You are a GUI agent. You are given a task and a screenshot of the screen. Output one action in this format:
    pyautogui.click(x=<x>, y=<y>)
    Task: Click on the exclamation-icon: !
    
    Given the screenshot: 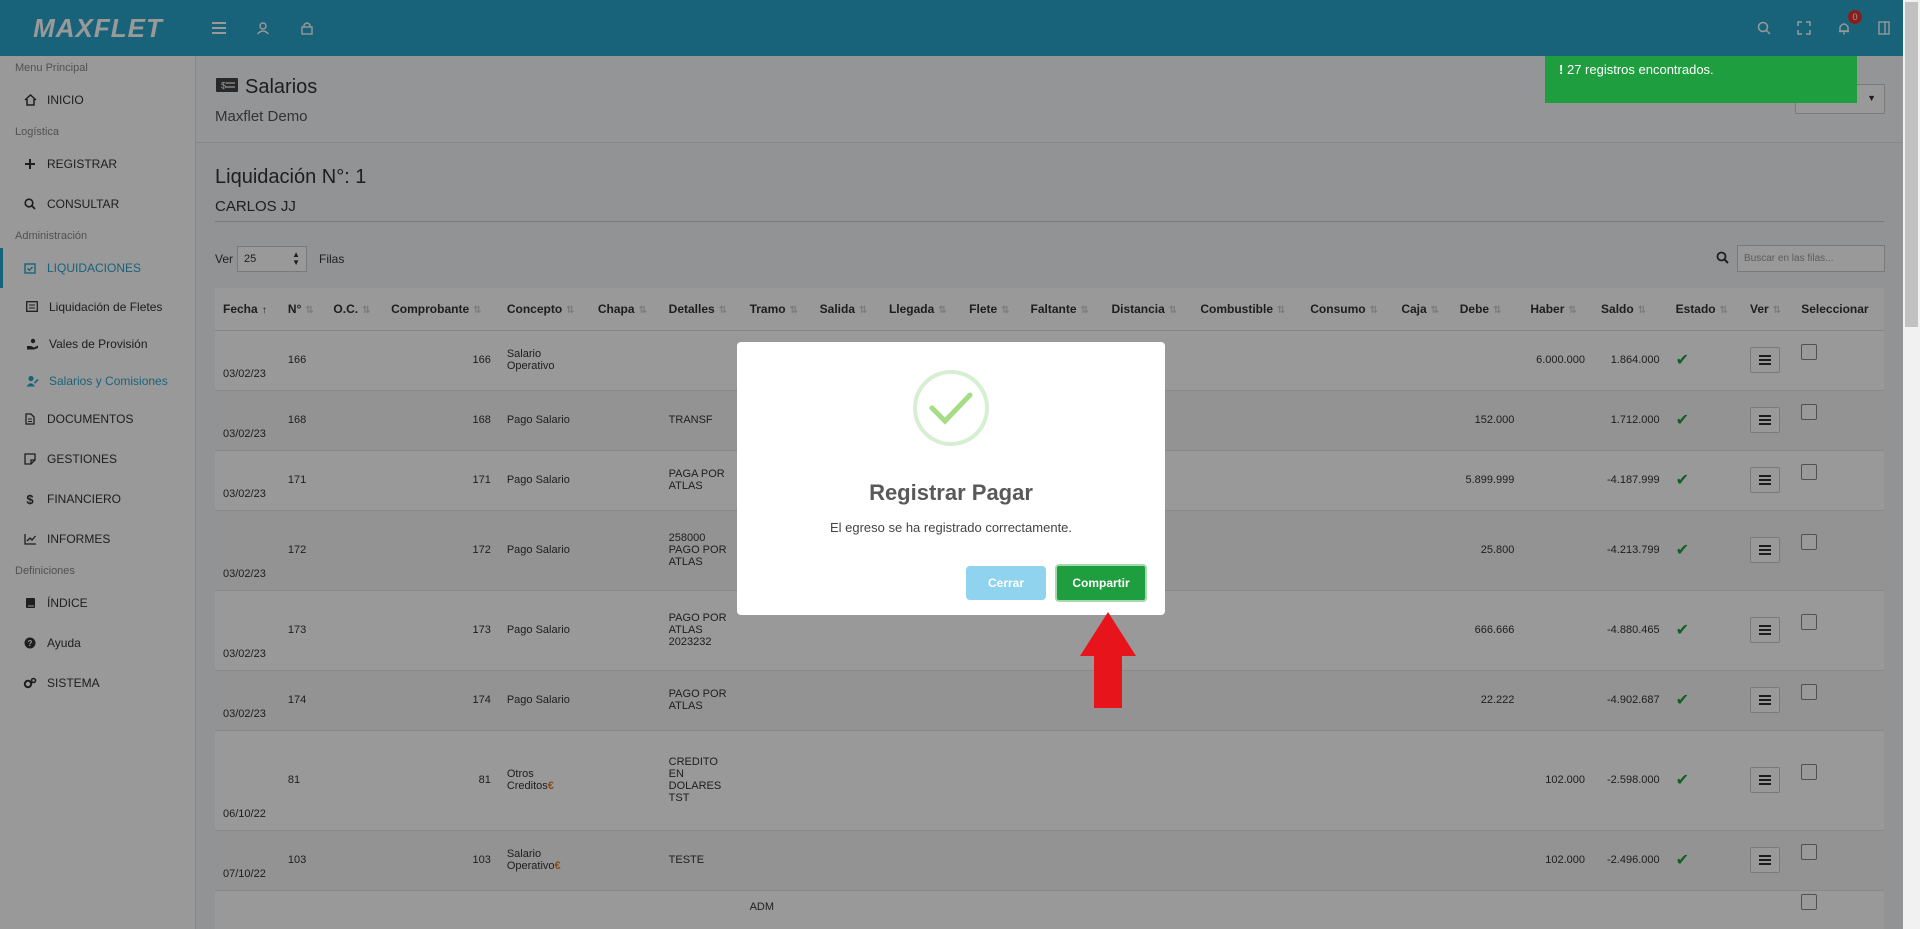 What is the action you would take?
    pyautogui.click(x=1561, y=69)
    